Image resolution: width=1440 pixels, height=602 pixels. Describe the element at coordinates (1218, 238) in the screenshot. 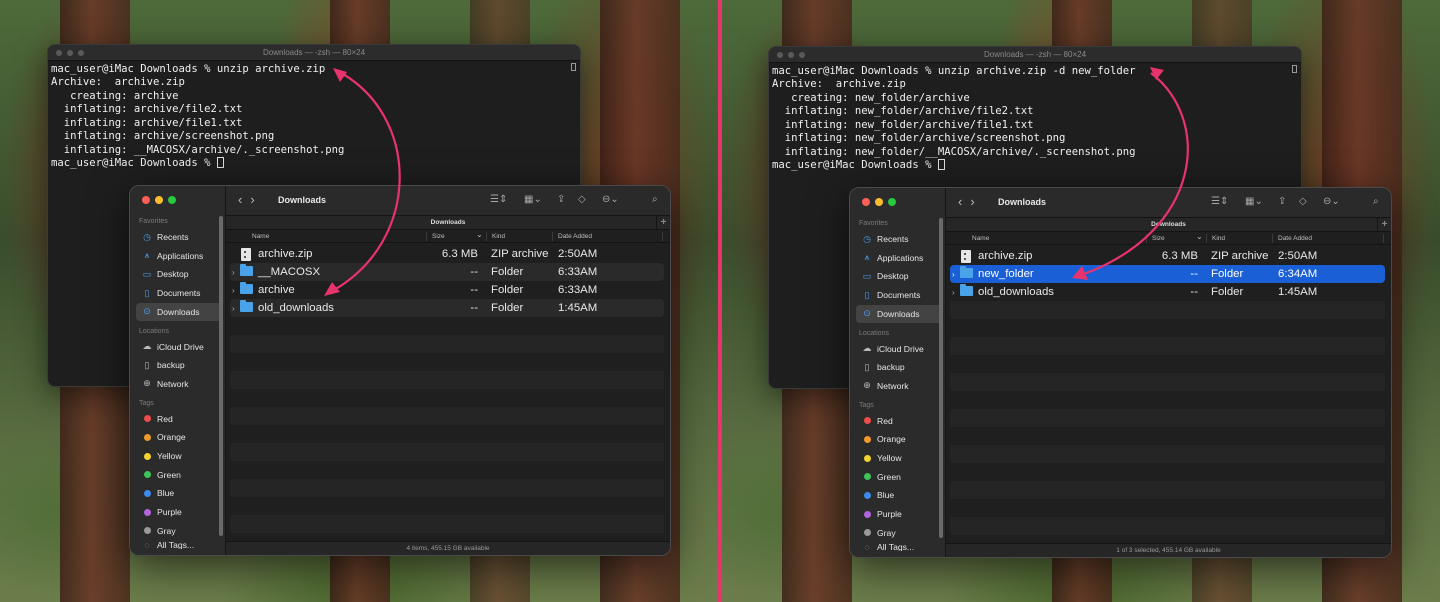

I see `column-kind: Kind` at that location.